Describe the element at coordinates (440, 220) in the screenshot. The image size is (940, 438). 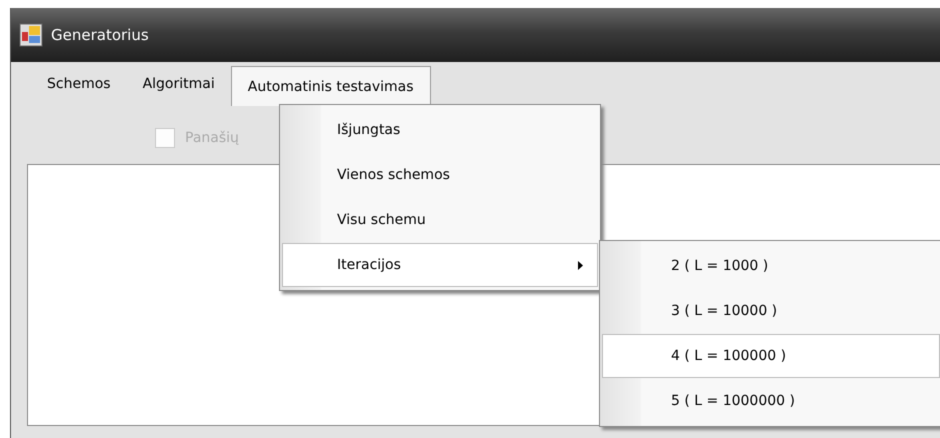
I see `menu-item: Visu schemu` at that location.